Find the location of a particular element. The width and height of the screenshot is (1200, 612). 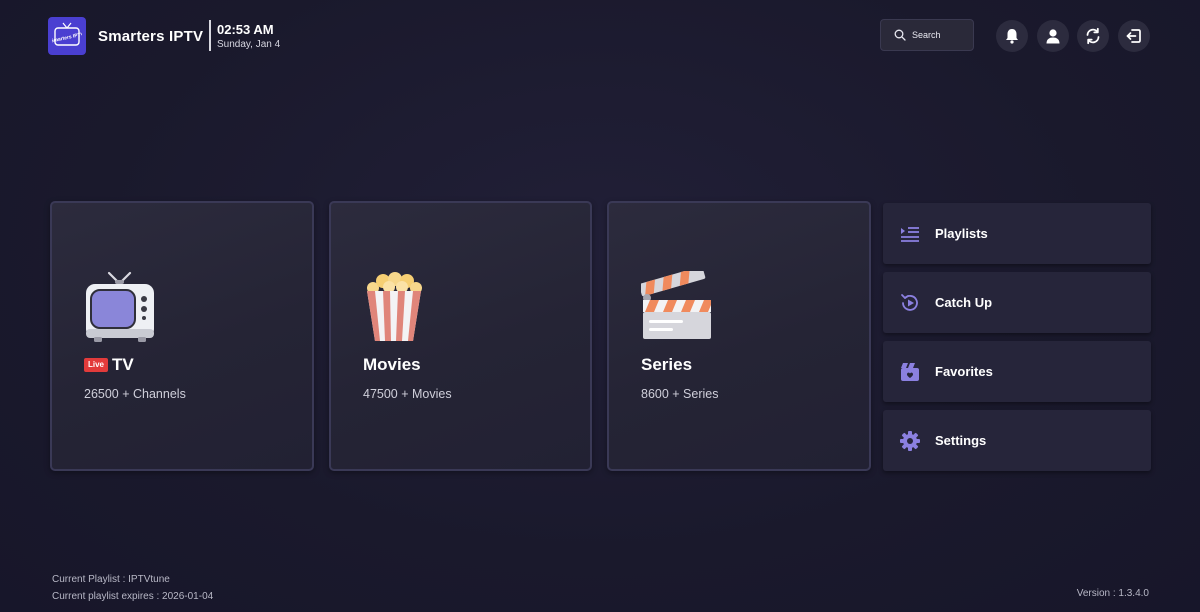

movies-count: 47500 + Movies is located at coordinates (407, 394).